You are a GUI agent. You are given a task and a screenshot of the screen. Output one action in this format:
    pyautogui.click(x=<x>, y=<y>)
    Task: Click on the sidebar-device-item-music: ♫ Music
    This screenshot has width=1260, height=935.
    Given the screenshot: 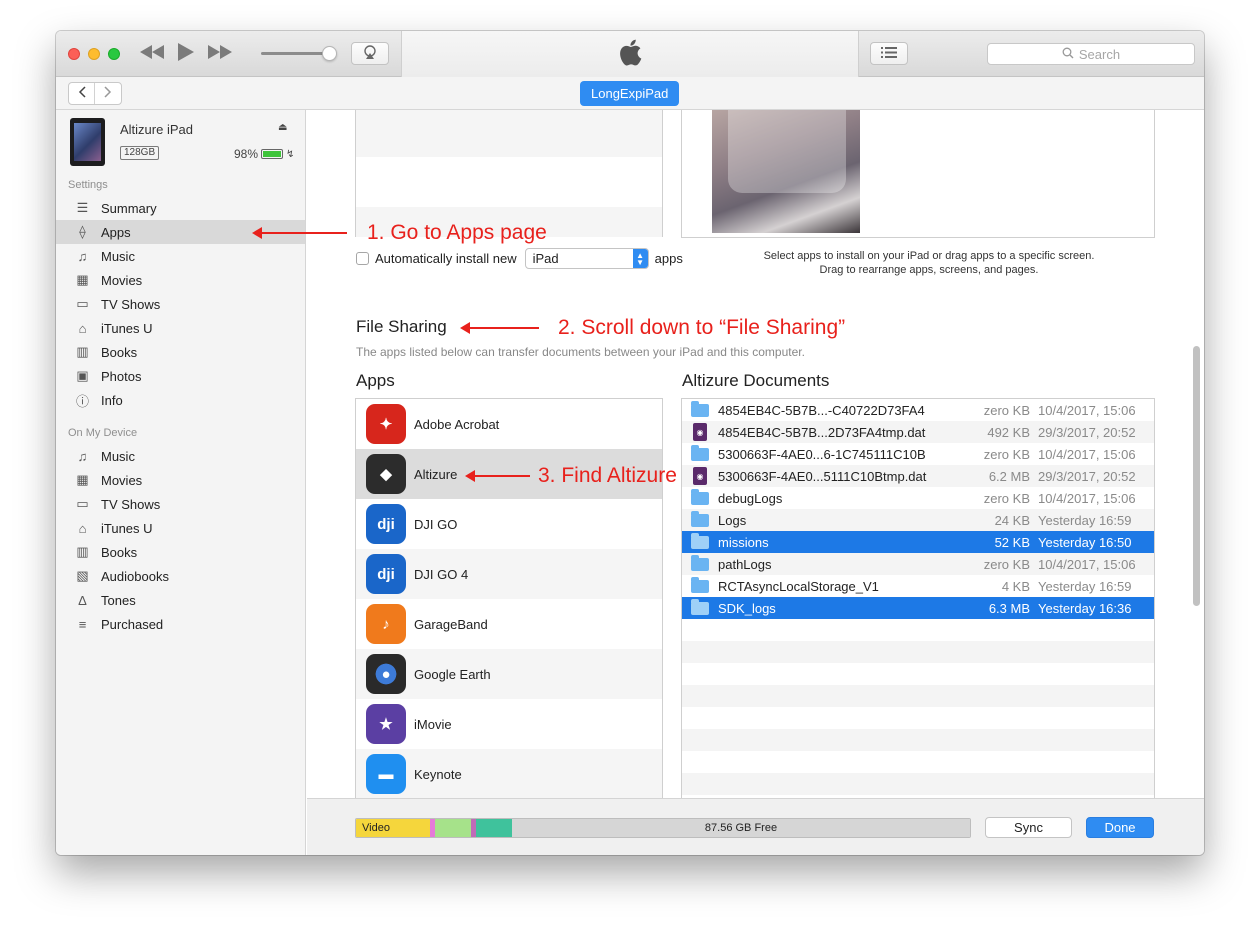 What is the action you would take?
    pyautogui.click(x=180, y=456)
    